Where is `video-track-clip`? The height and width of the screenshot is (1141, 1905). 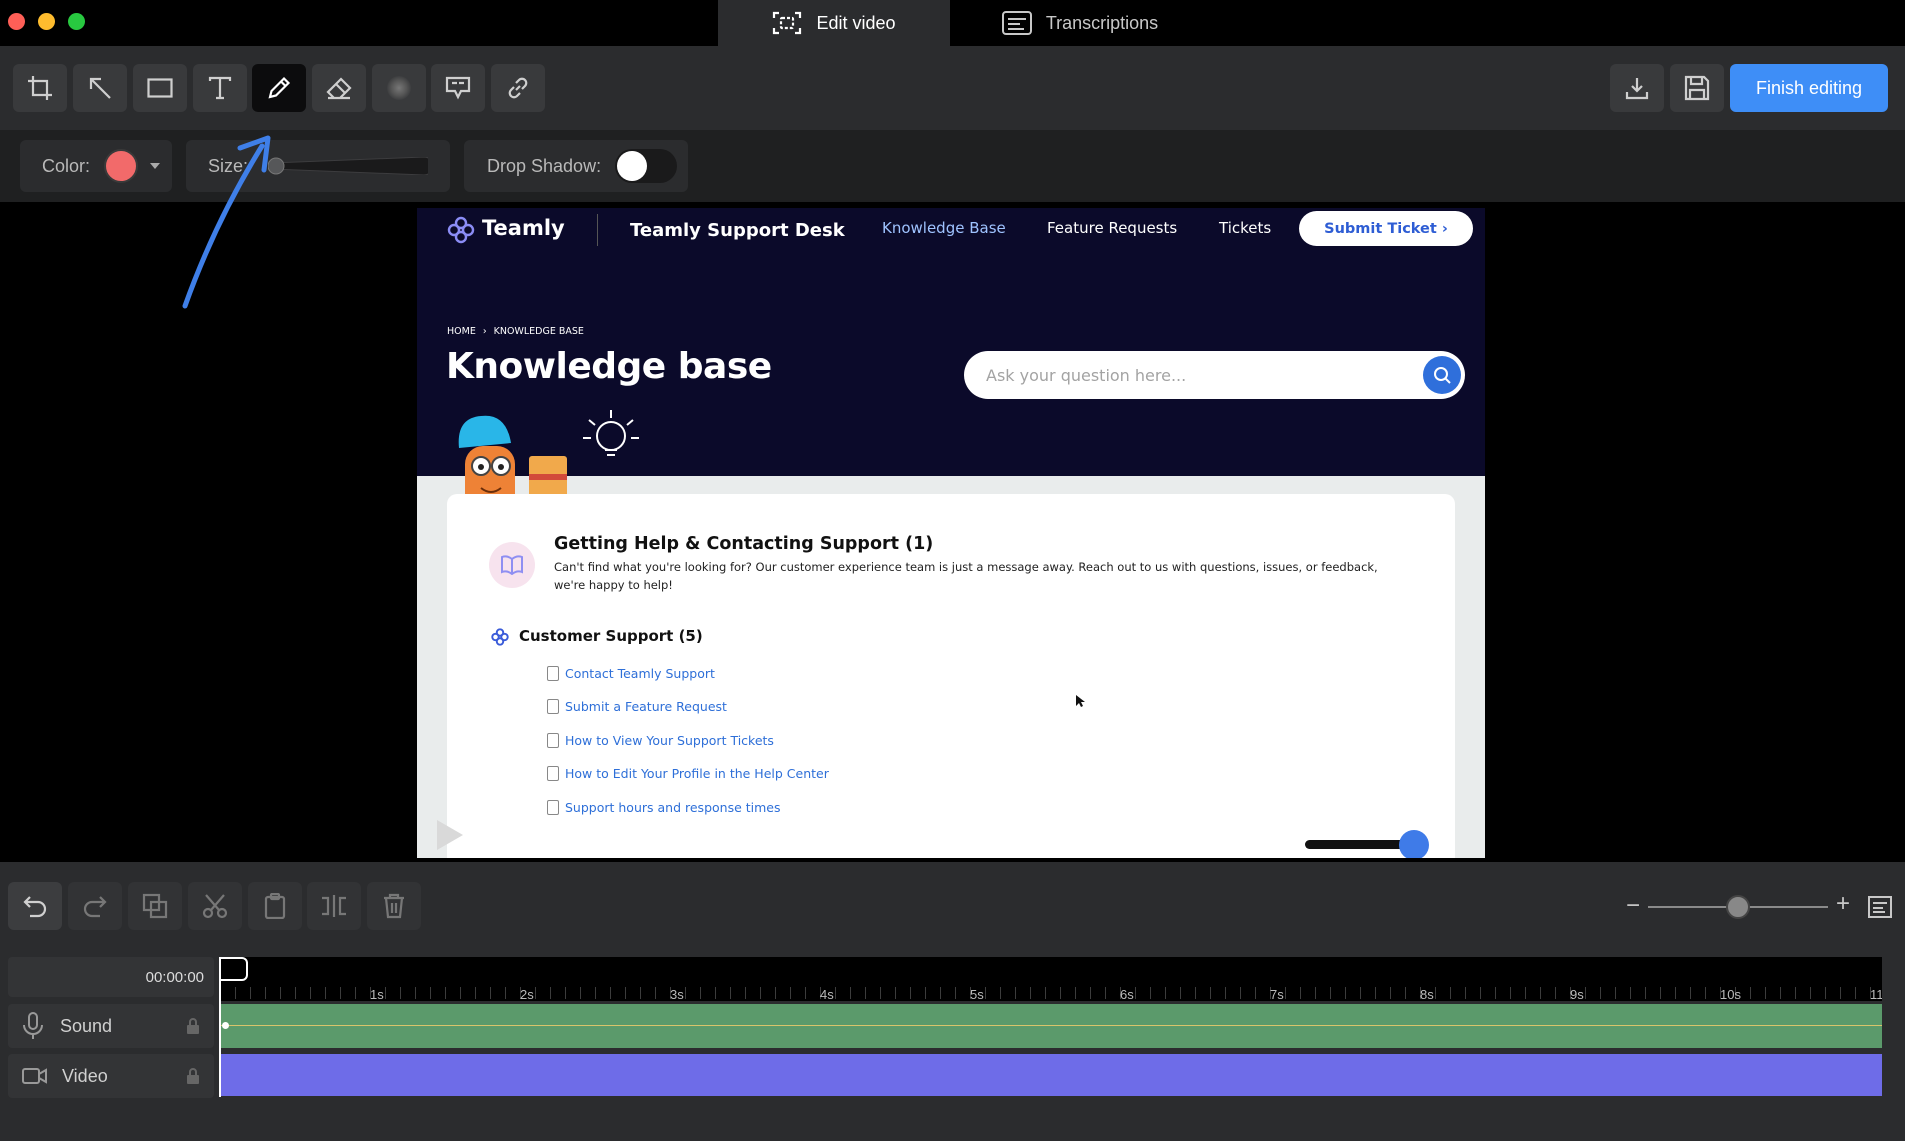
video-track-clip is located at coordinates (1051, 1075).